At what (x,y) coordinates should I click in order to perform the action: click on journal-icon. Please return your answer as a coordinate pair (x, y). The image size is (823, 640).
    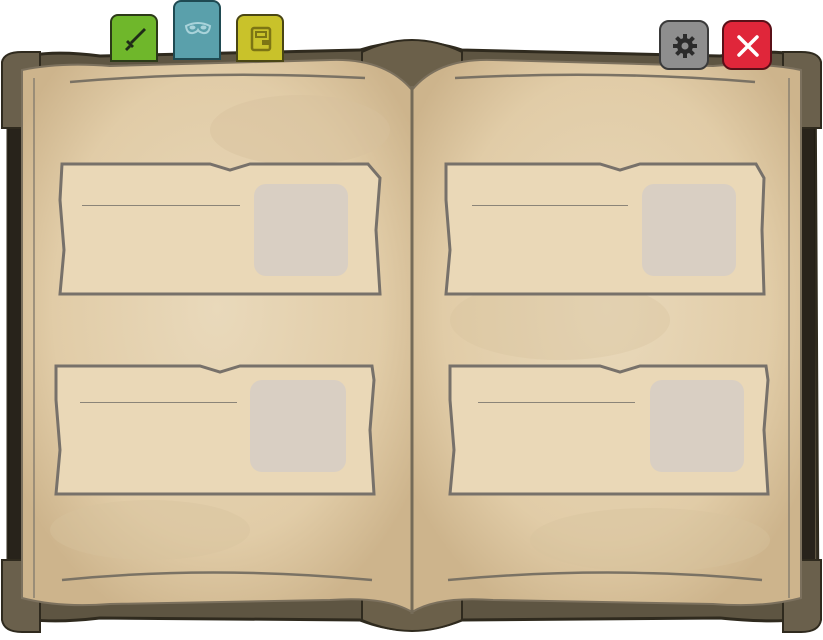
    Looking at the image, I should click on (261, 39).